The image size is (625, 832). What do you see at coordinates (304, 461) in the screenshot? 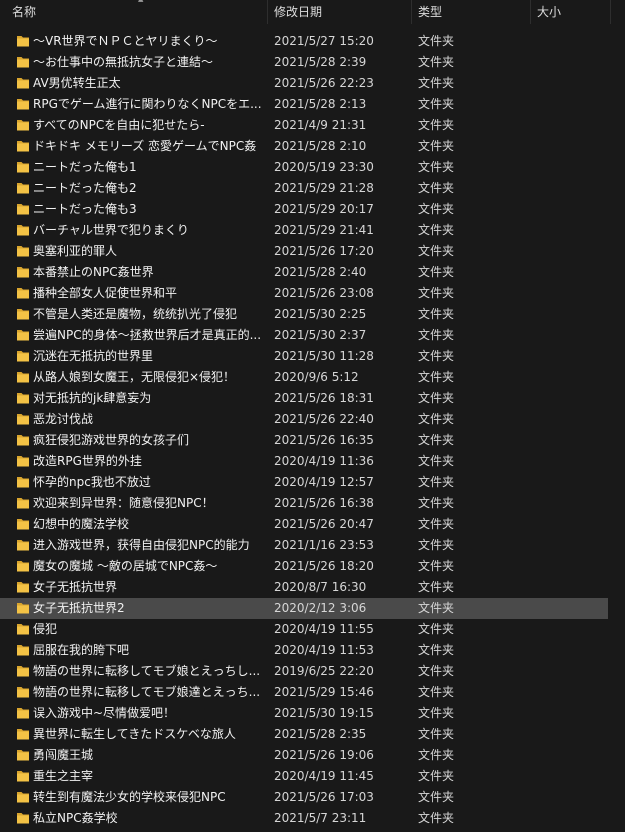
I see `file-row: 改造RPG世界的外挂 2020/4/19 11:36 文件夹` at bounding box center [304, 461].